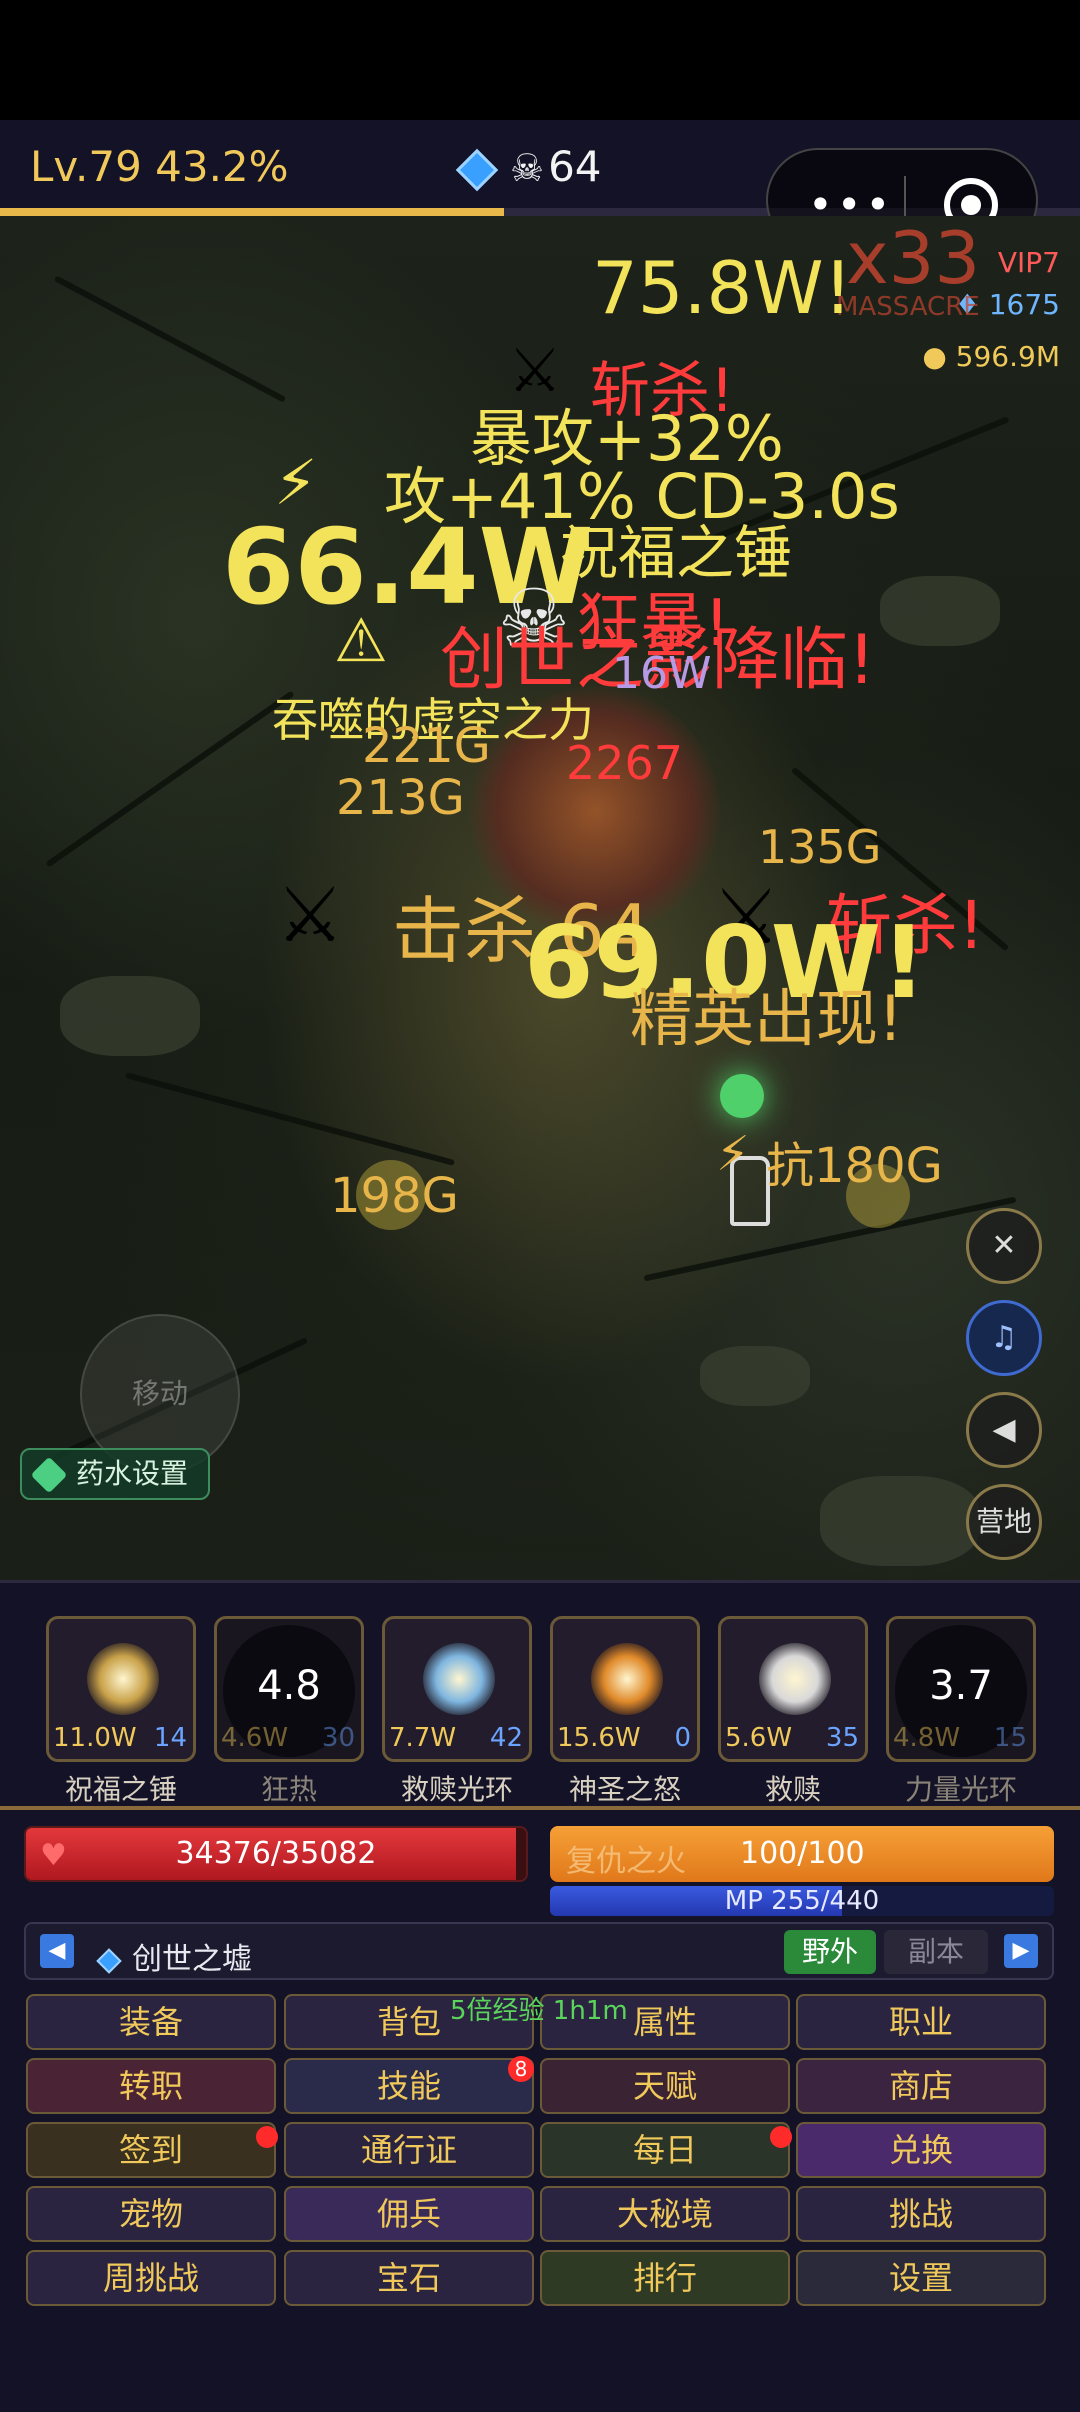 The image size is (1080, 2412). Describe the element at coordinates (1028, 262) in the screenshot. I see `vip-level: VIP7` at that location.